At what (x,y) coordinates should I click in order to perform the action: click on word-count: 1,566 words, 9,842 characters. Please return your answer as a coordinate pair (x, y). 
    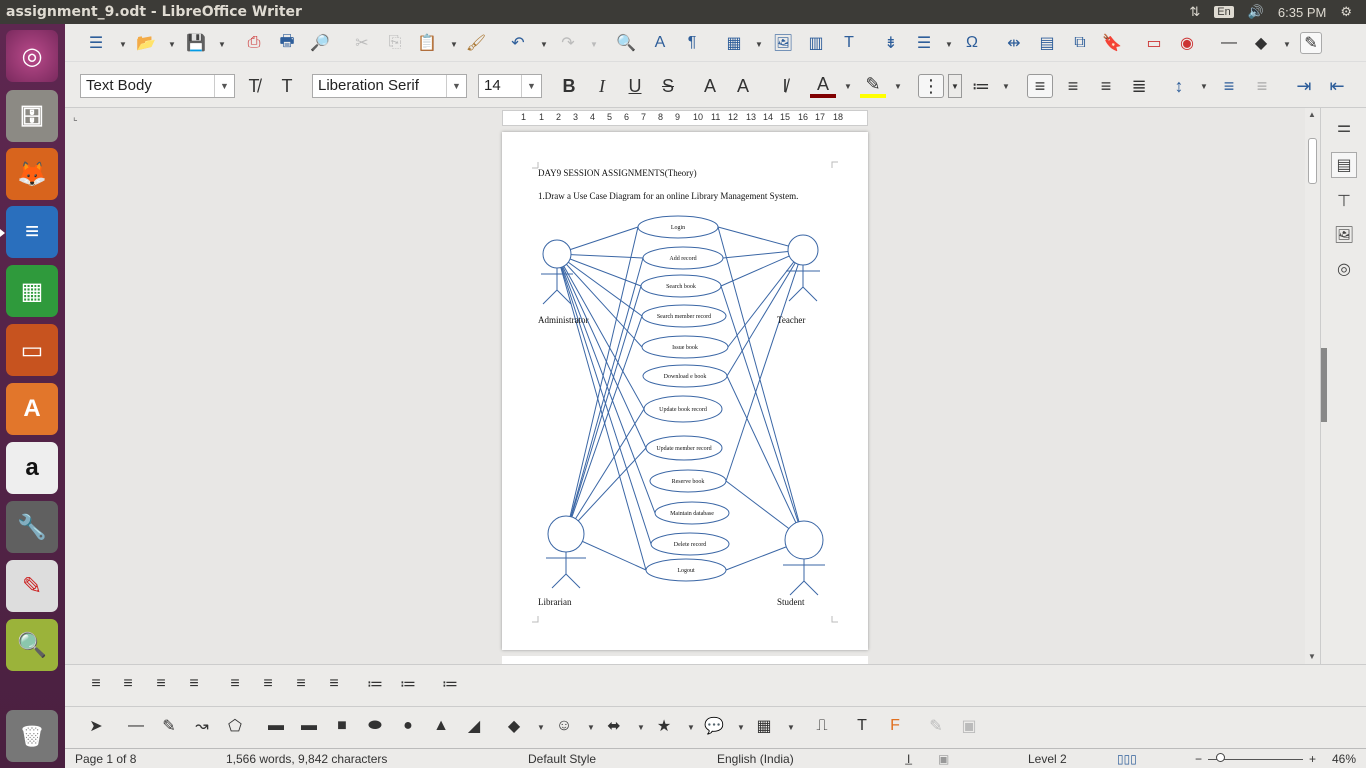
    Looking at the image, I should click on (306, 759).